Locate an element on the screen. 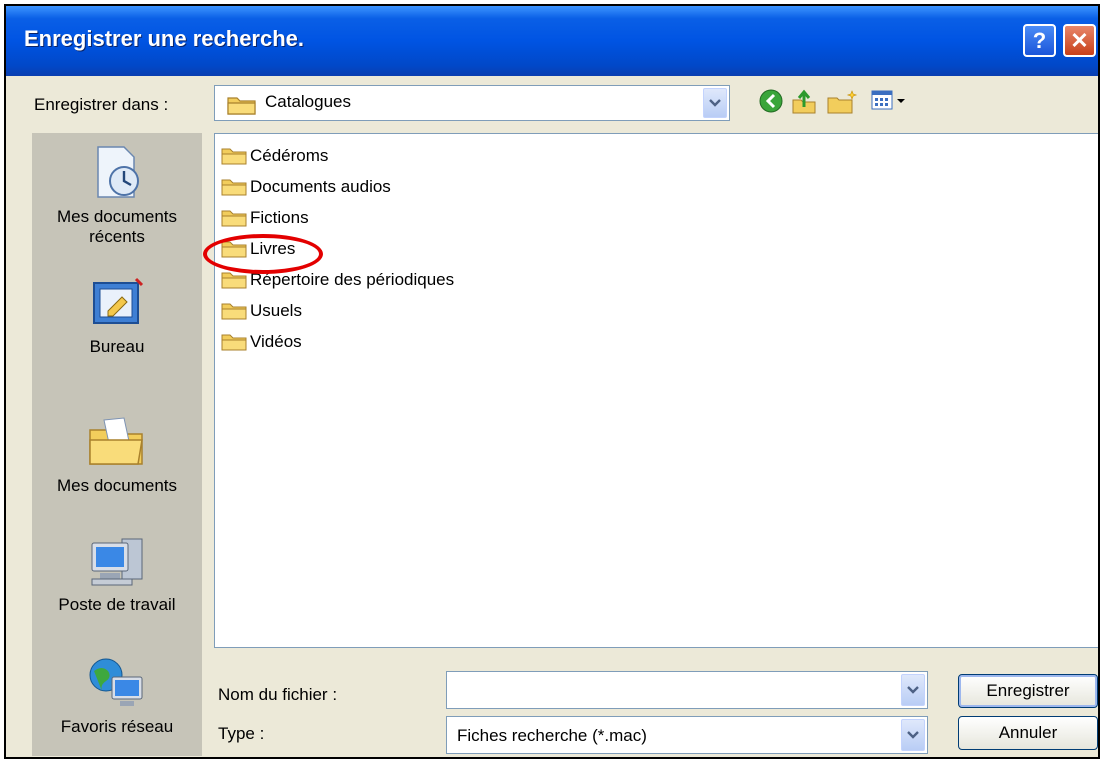 The image size is (1104, 765). new-folder-icon is located at coordinates (842, 102).